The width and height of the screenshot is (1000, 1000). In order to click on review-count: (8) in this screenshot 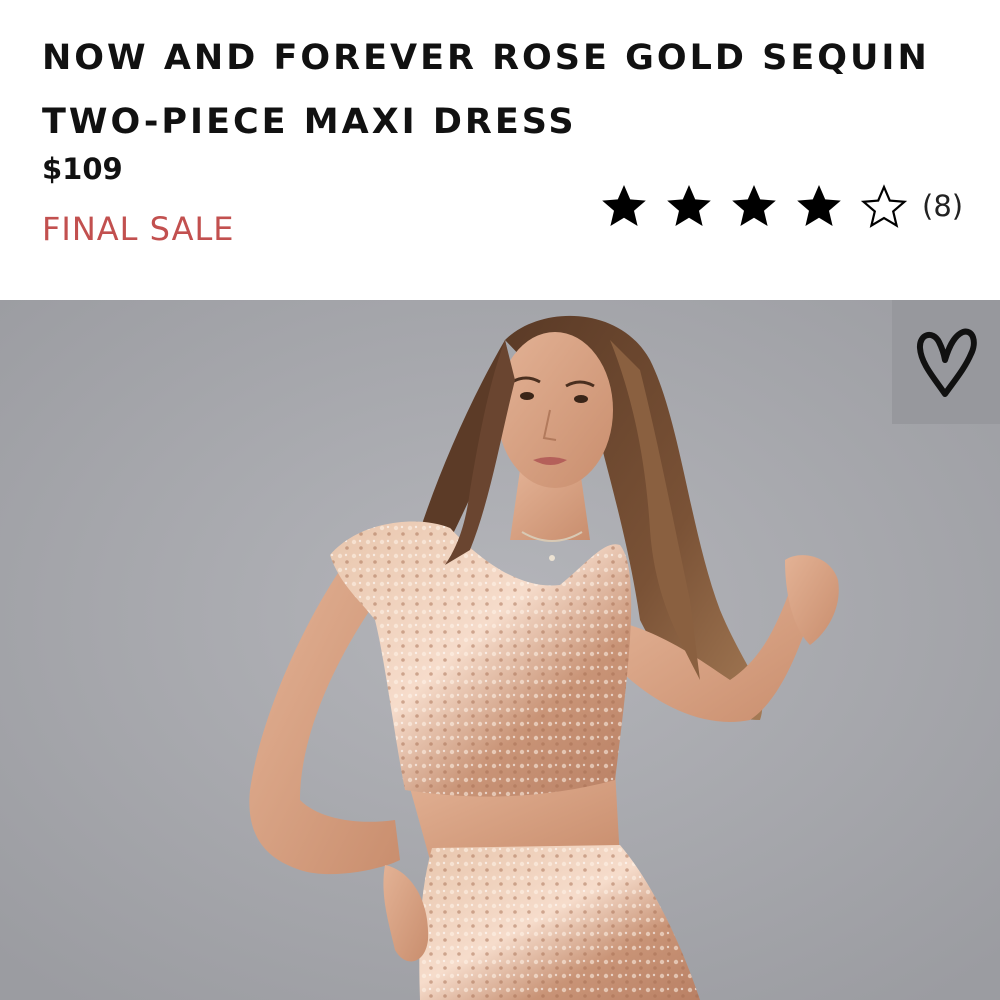, I will do `click(942, 206)`.